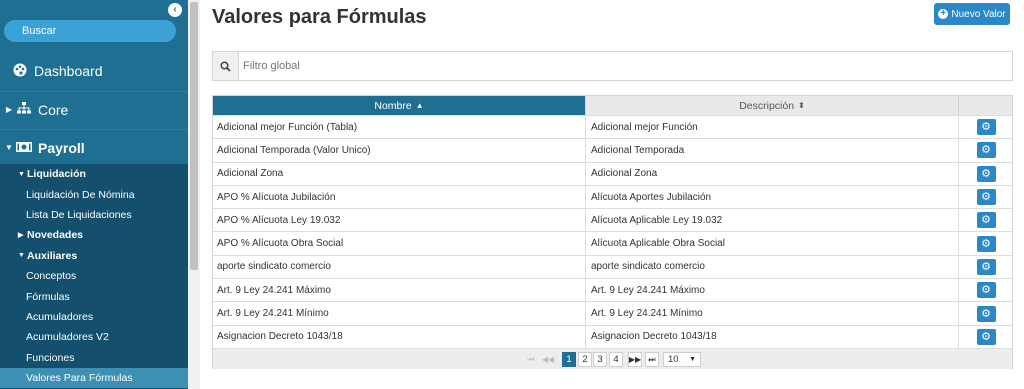 This screenshot has width=1024, height=389. I want to click on search-icon, so click(226, 66).